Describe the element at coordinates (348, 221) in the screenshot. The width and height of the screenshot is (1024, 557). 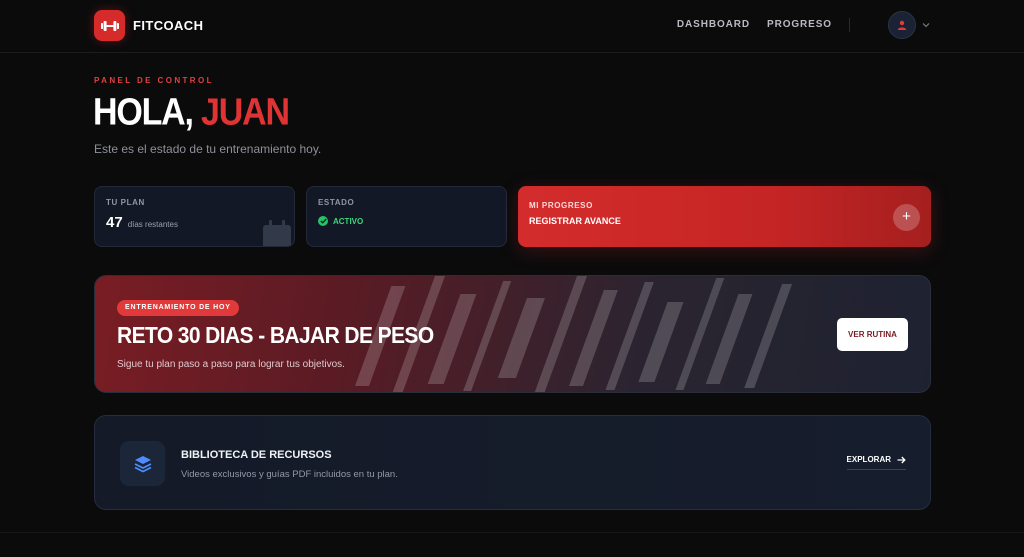
I see `status-badge: ACTIVO` at that location.